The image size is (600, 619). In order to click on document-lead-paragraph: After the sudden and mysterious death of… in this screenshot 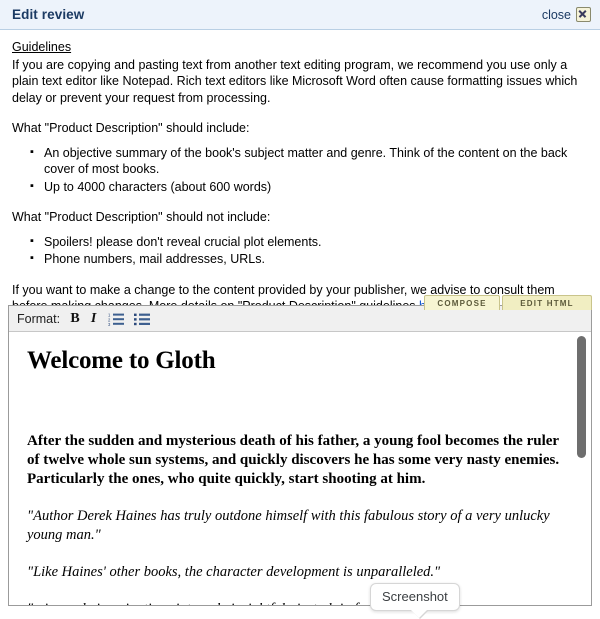, I will do `click(293, 460)`.